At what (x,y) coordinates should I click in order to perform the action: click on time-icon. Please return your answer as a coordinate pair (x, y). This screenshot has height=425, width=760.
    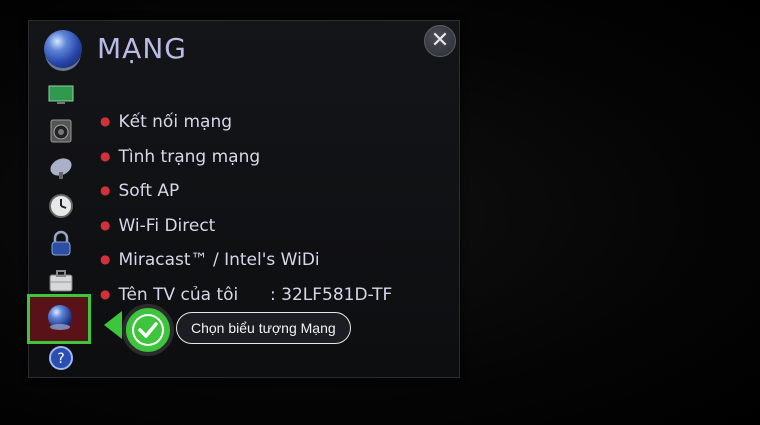
    Looking at the image, I should click on (61, 206).